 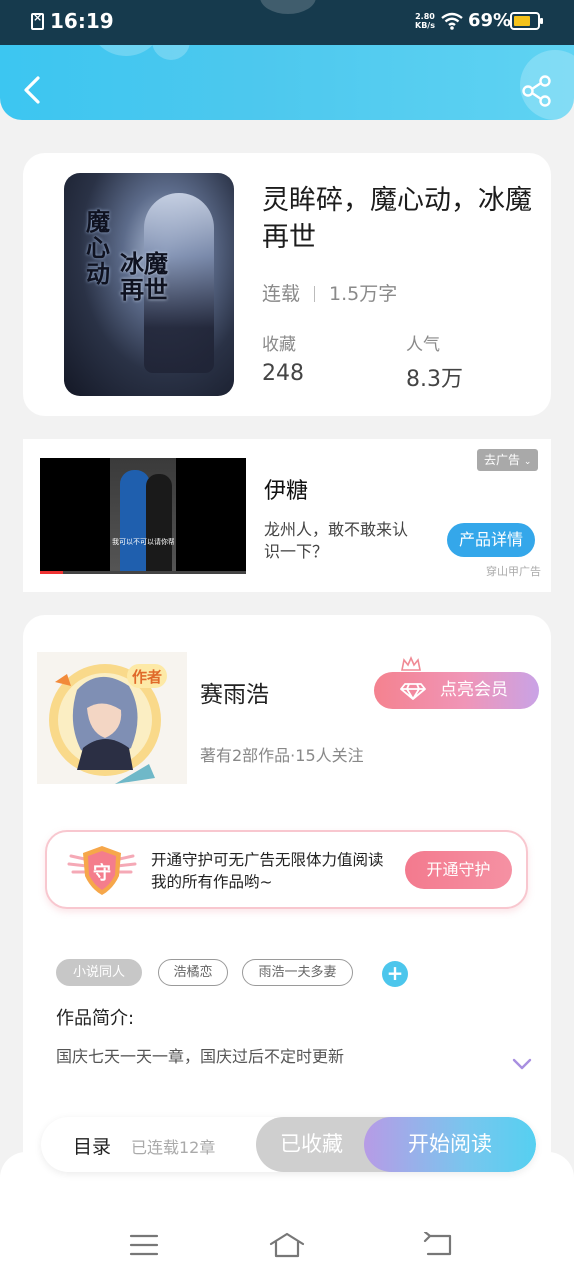 What do you see at coordinates (143, 516) in the screenshot?
I see `ad-video: 我可以不可以请你帮我` at bounding box center [143, 516].